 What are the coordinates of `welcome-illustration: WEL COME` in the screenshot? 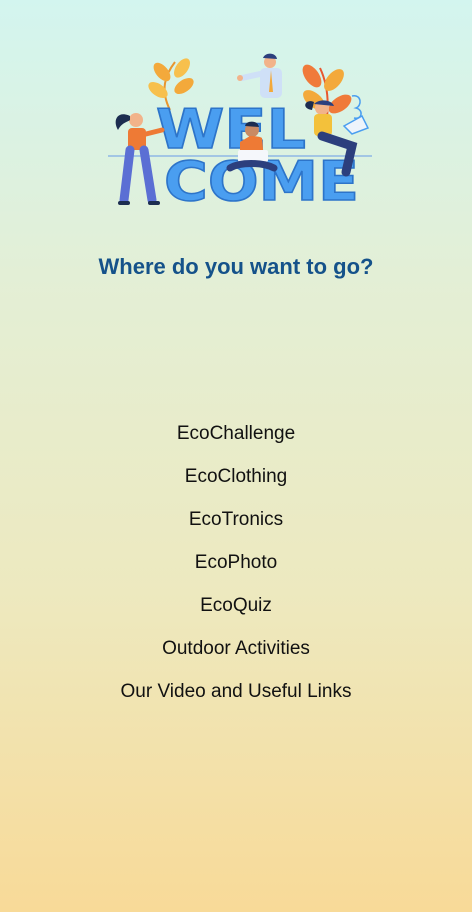 It's located at (240, 132).